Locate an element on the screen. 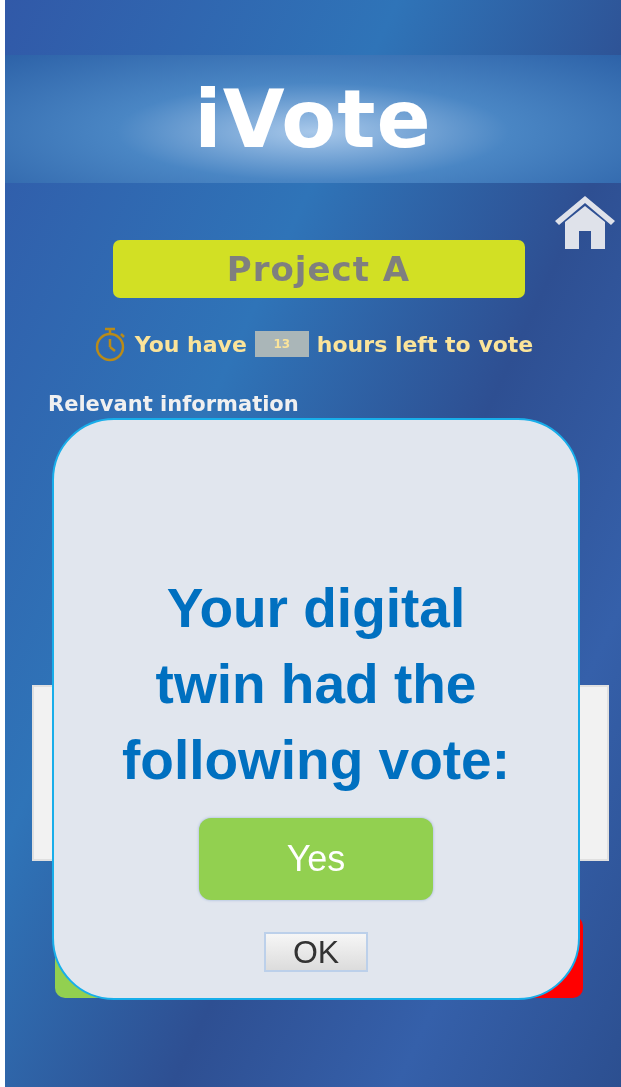  chosen-vote: Yes is located at coordinates (316, 859).